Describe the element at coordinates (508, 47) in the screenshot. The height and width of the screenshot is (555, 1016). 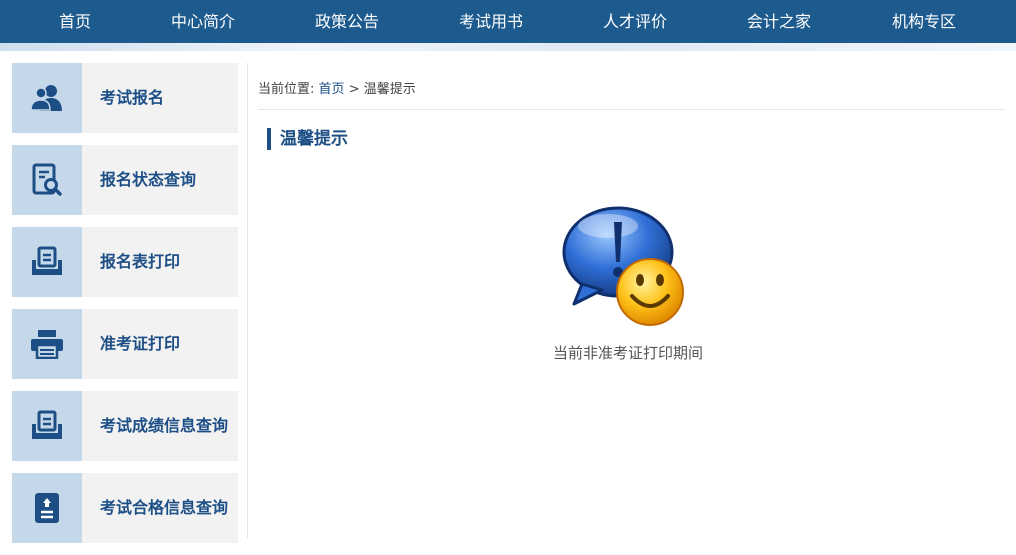
I see `nav-decor-strip` at that location.